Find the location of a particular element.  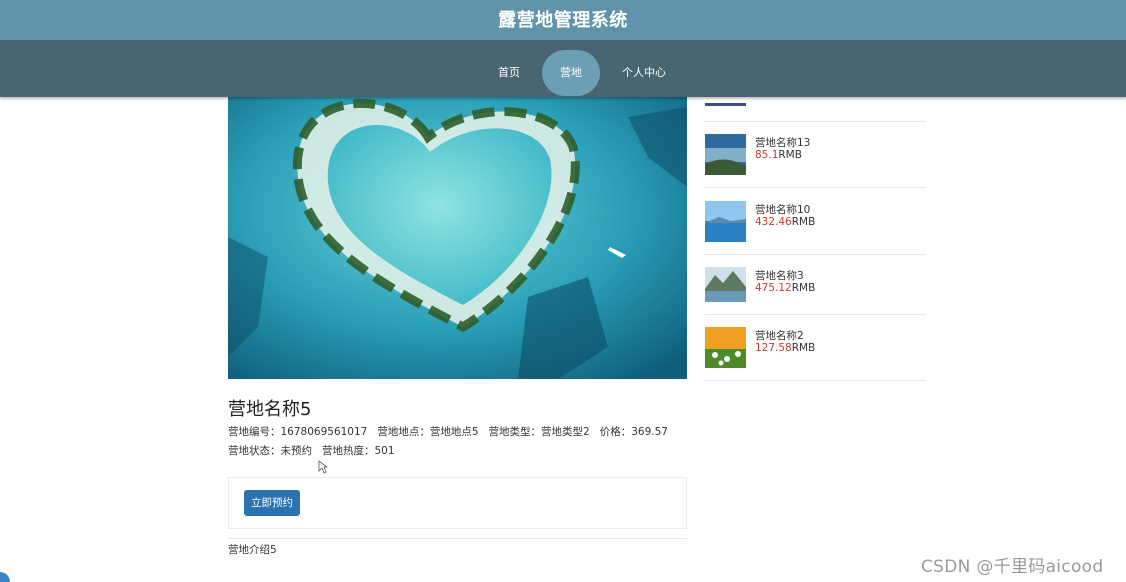

field-label-popularity: 营地热度： is located at coordinates (348, 451).